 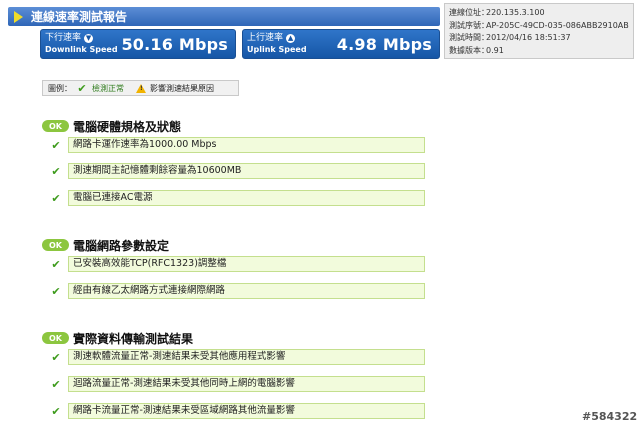 I want to click on play-triangle-icon, so click(x=18, y=16).